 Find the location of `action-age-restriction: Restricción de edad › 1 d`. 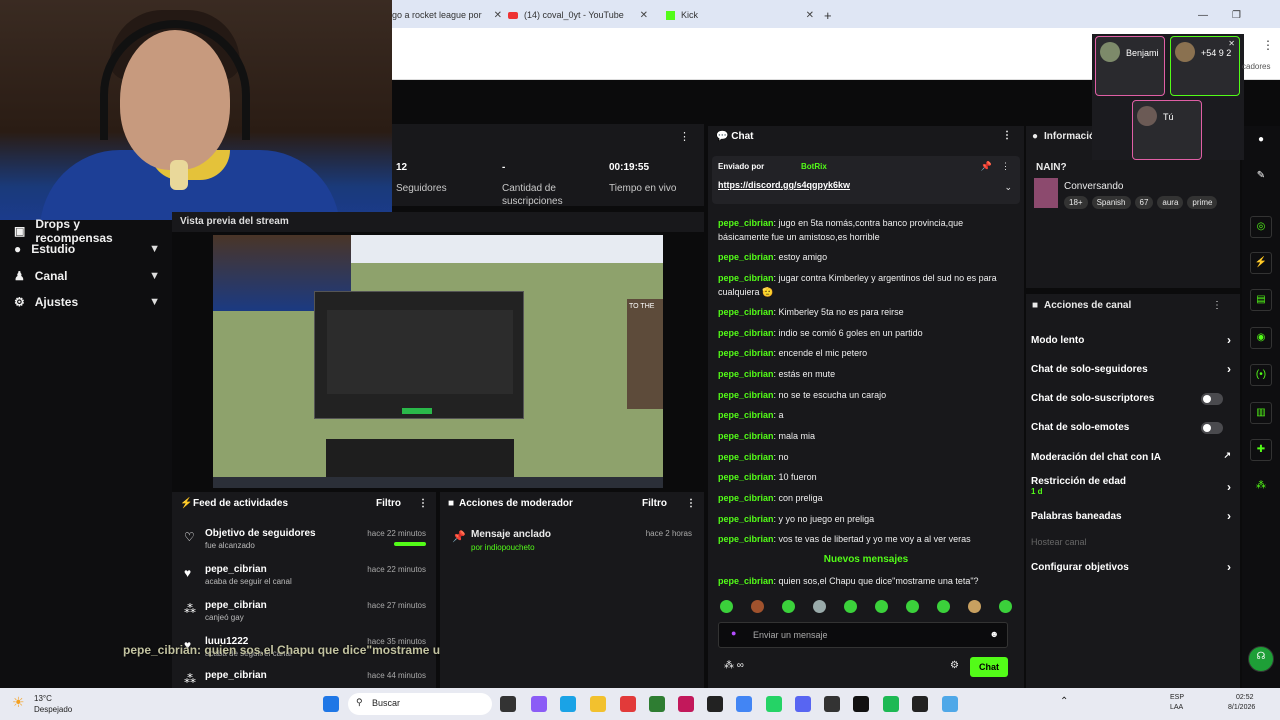

action-age-restriction: Restricción de edad › 1 d is located at coordinates (1133, 486).